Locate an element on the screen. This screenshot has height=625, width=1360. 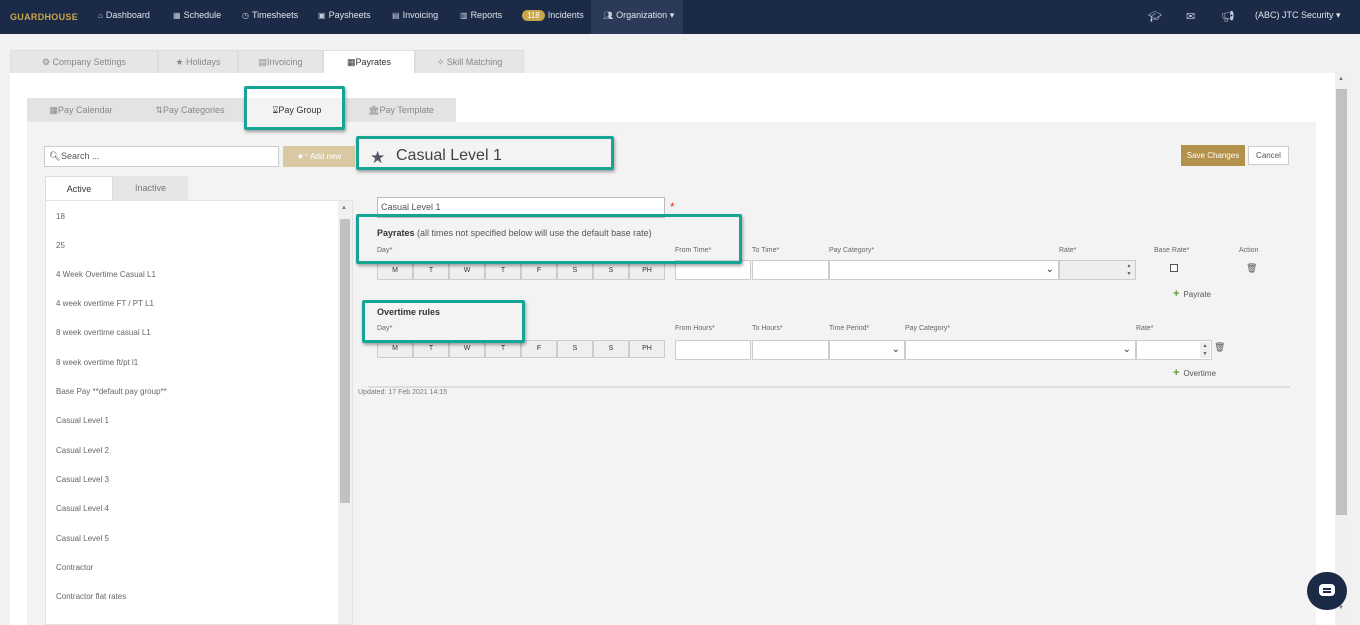
chat-widget-button is located at coordinates (1327, 591).